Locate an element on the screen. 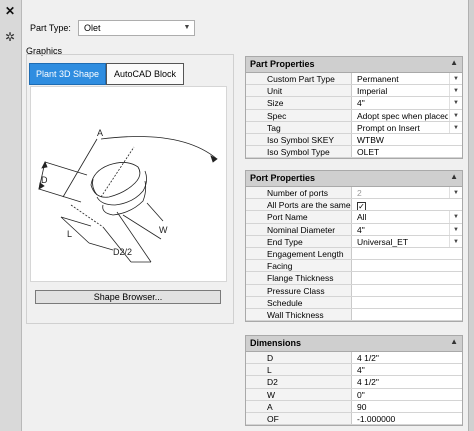  dim-row-of: OF -1.000000 is located at coordinates (354, 419).